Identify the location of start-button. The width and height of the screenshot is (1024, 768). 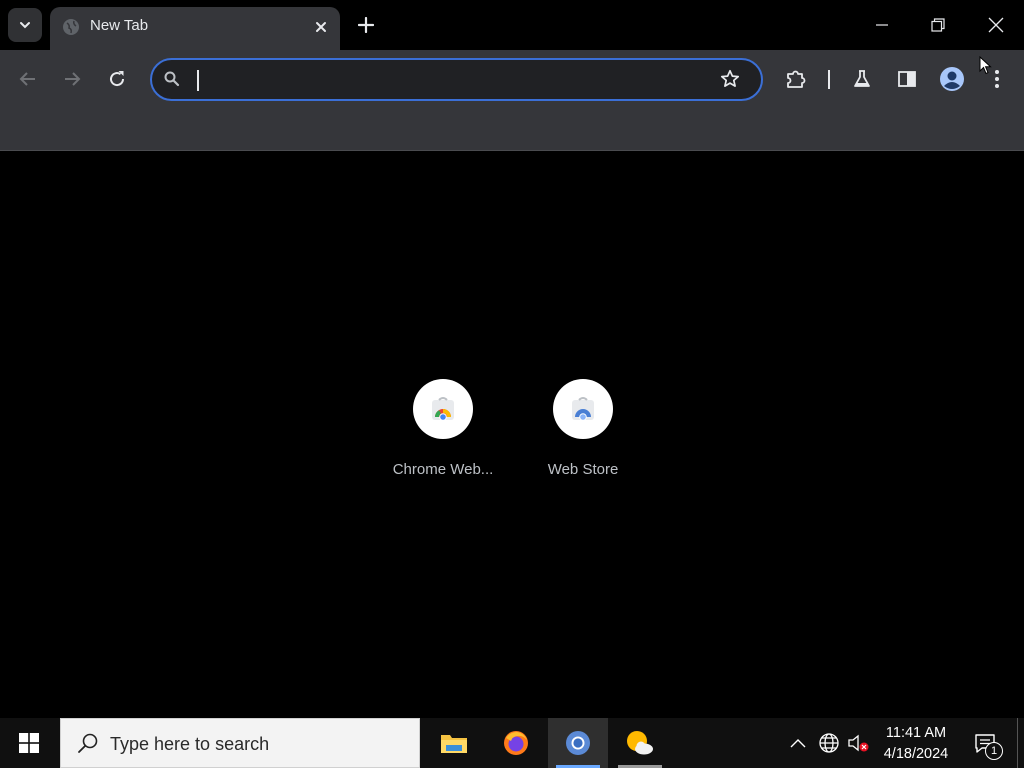
(29, 743).